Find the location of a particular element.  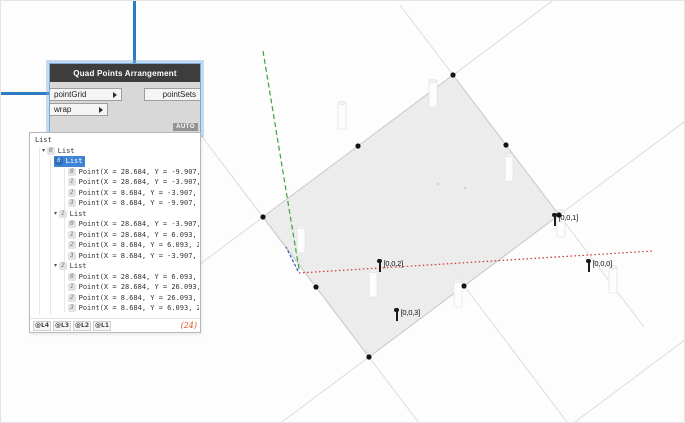

input-port-pointgrid: pointGrid is located at coordinates (86, 94).